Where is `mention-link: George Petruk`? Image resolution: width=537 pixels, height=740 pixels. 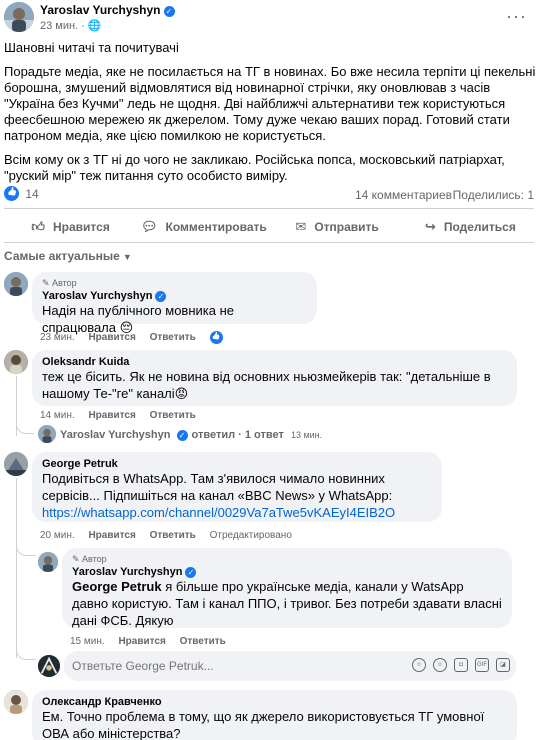
mention-link: George Petruk is located at coordinates (117, 586).